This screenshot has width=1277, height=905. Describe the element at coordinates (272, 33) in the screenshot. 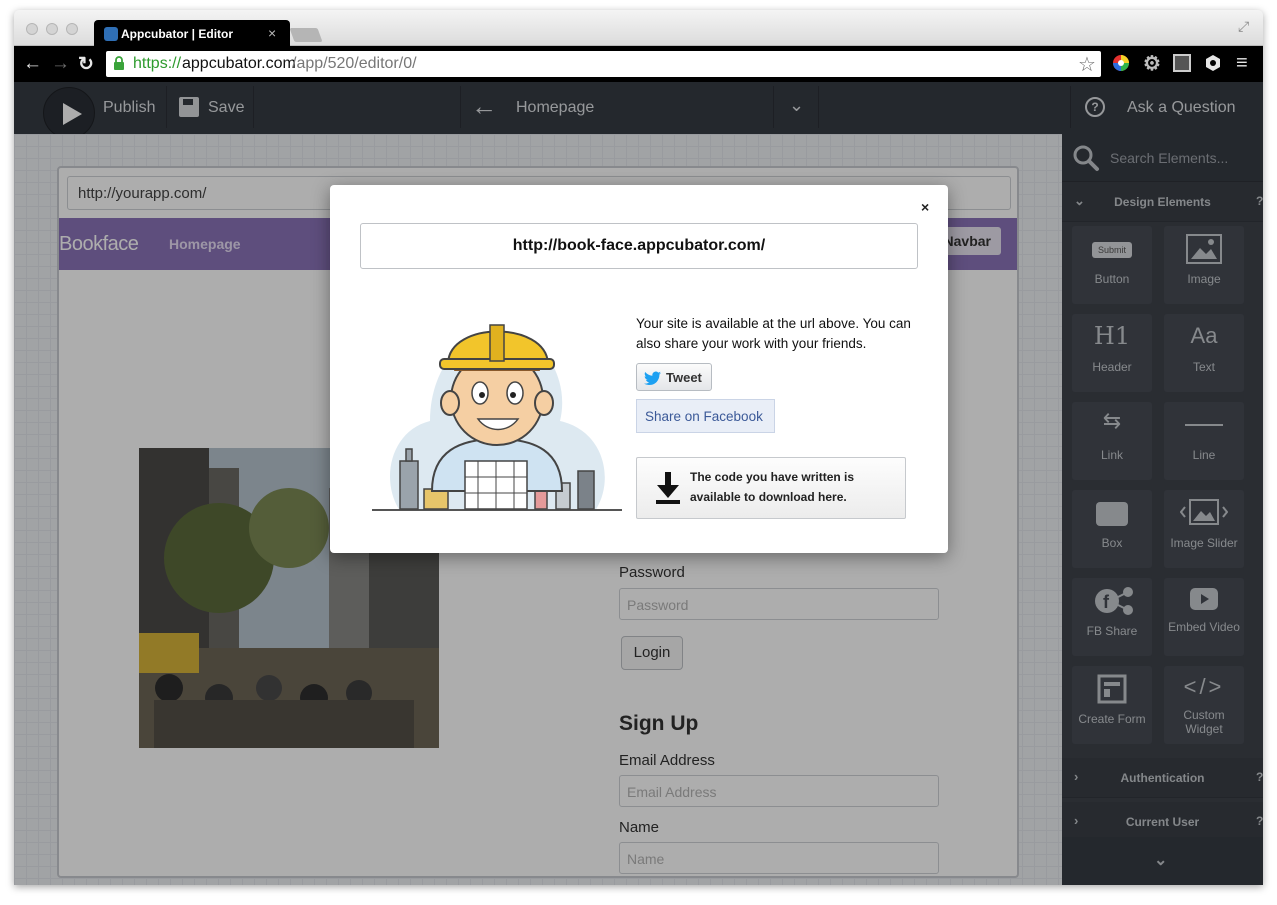

I see `tab-close-icon: ×` at that location.